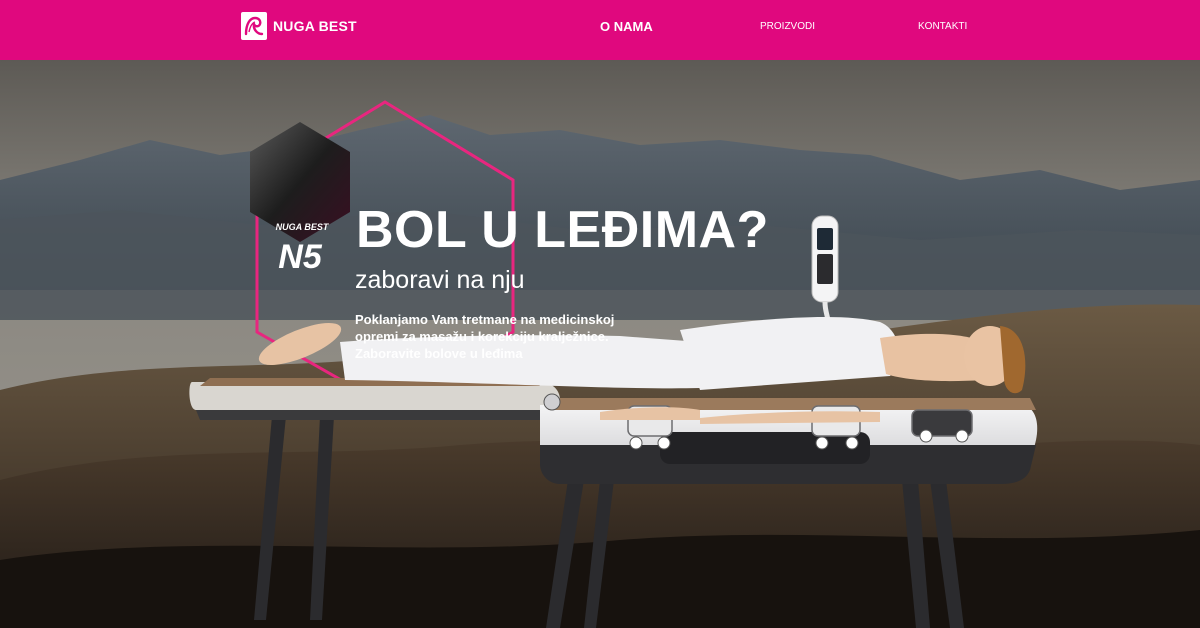 The width and height of the screenshot is (1200, 628). I want to click on nuga-best-logo-icon, so click(254, 26).